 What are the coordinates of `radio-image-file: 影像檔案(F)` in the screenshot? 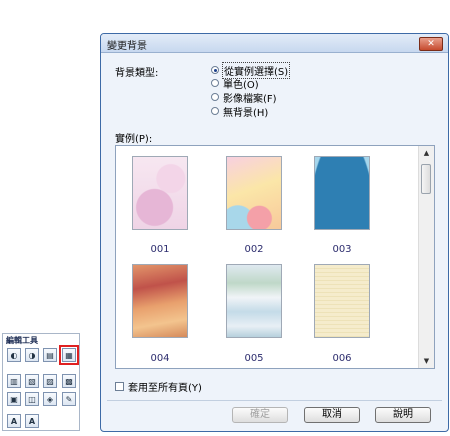 It's located at (244, 98).